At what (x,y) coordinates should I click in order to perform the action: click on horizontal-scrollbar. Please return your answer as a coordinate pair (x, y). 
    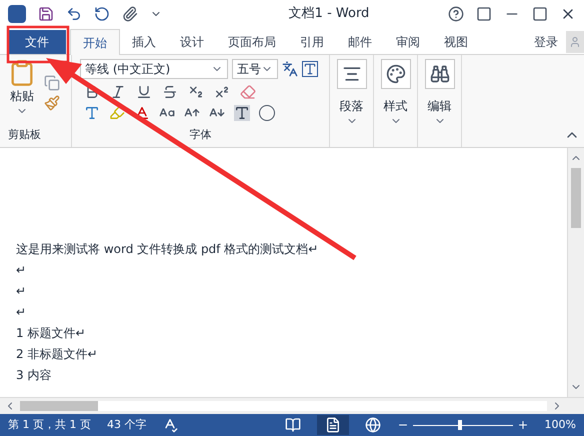
    Looking at the image, I should click on (292, 405).